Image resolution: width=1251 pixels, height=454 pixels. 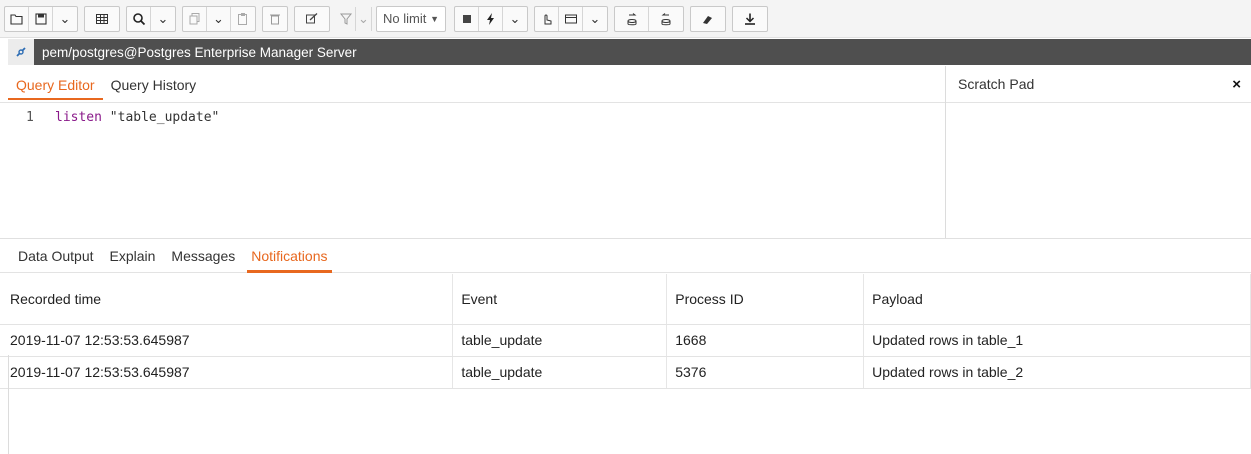 What do you see at coordinates (434, 18) in the screenshot?
I see `caret-down-icon: ▼` at bounding box center [434, 18].